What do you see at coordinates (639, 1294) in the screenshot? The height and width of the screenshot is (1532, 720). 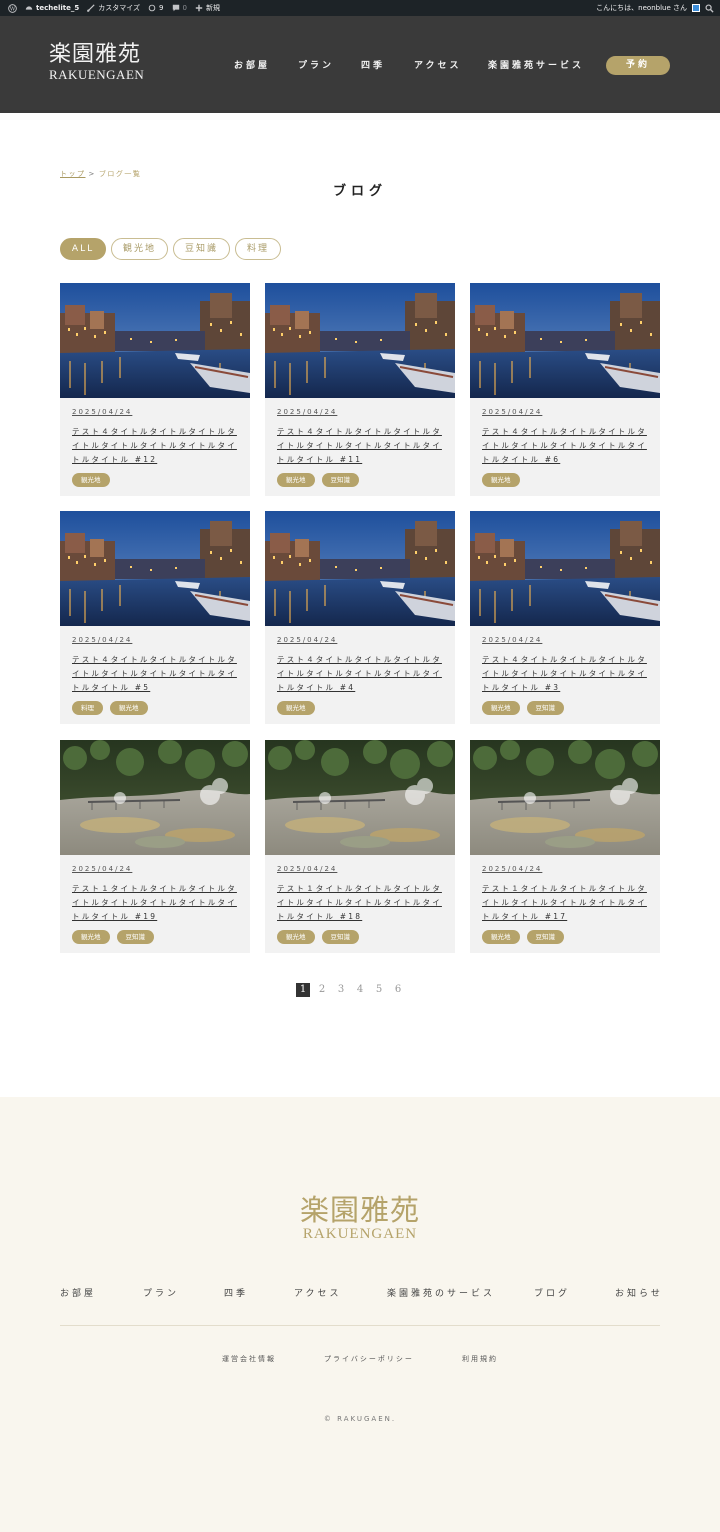 I see `footer-nav-news: お知らせ` at bounding box center [639, 1294].